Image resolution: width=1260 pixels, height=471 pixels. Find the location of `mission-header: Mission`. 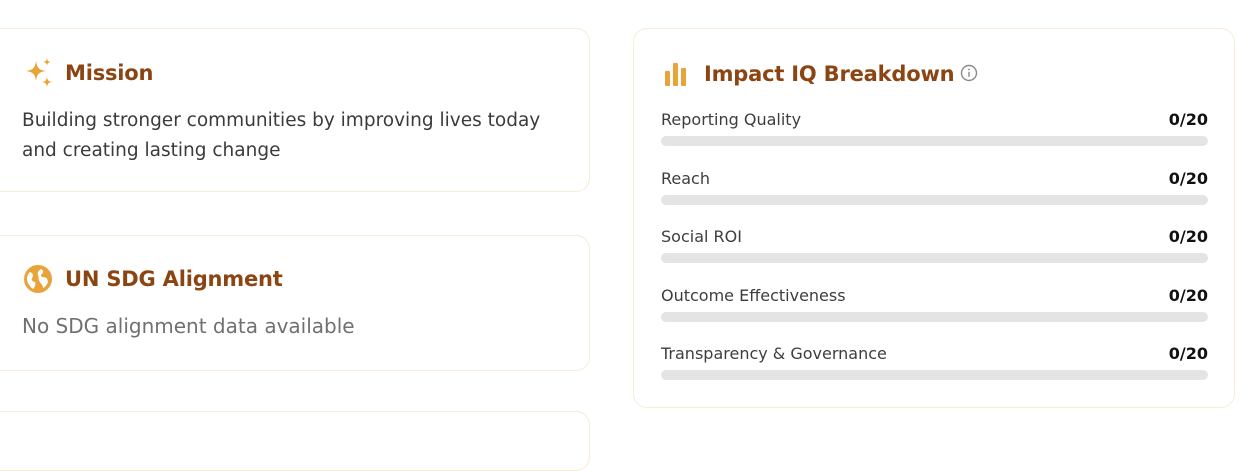

mission-header: Mission is located at coordinates (88, 73).